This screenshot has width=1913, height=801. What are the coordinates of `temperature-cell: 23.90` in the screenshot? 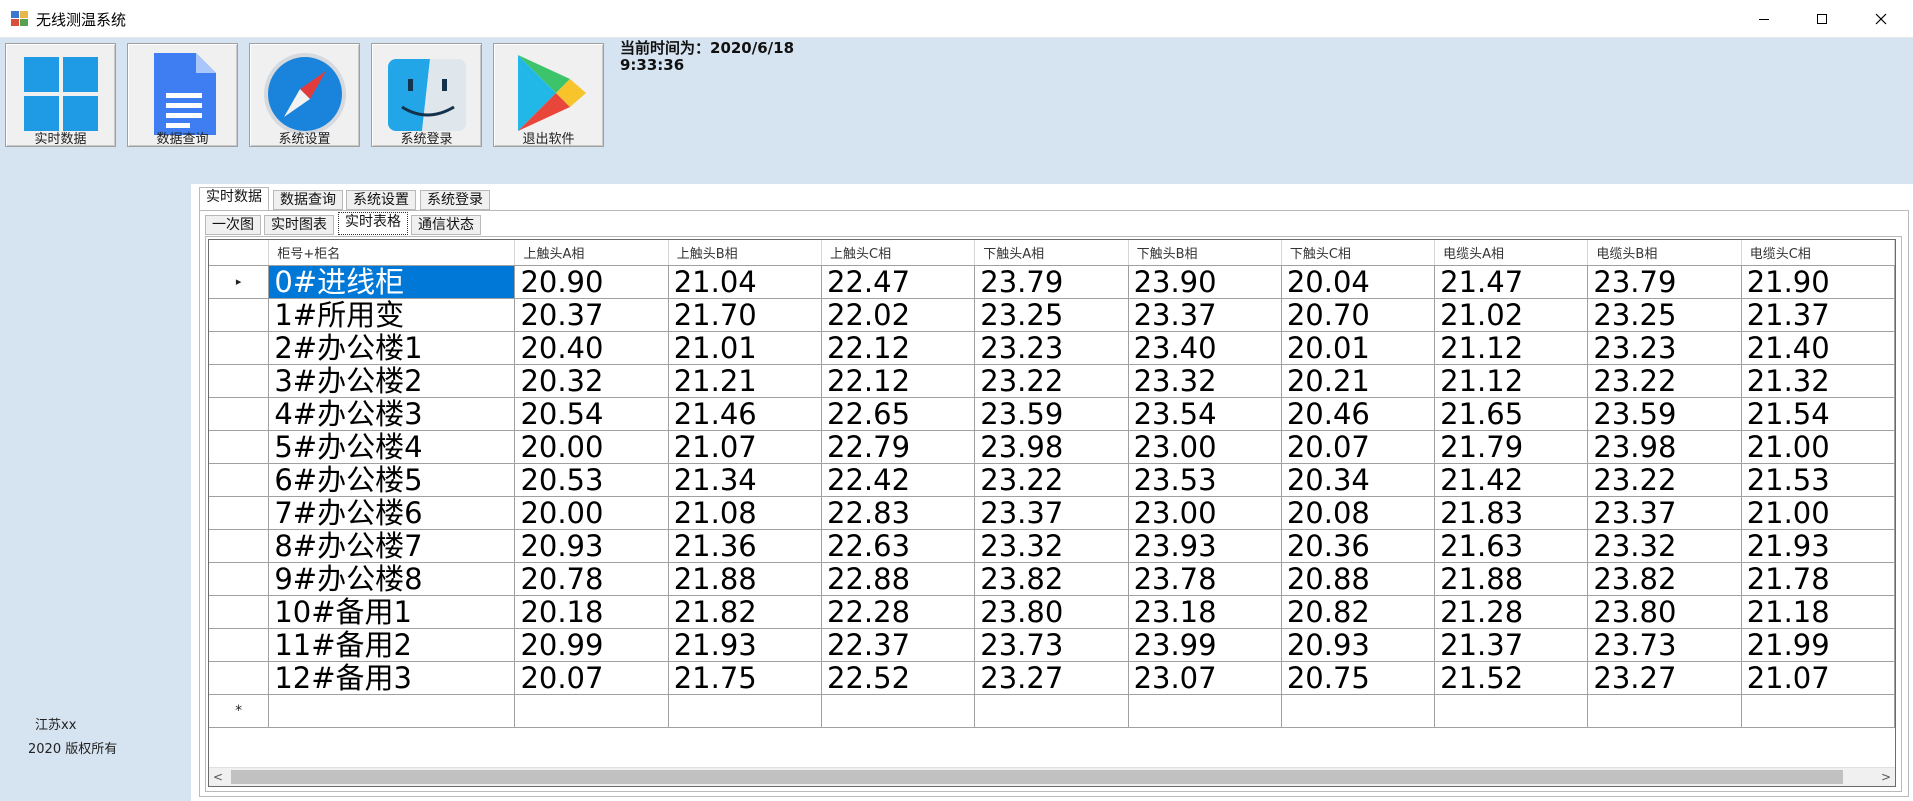 It's located at (1205, 282).